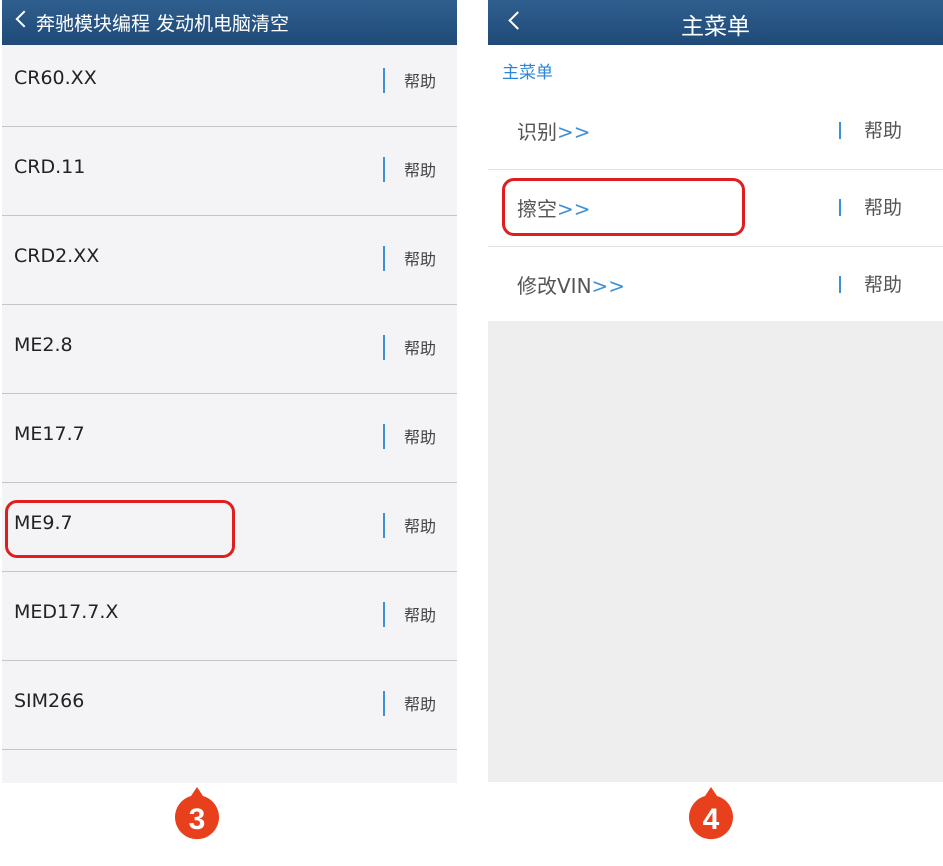 Image resolution: width=943 pixels, height=866 pixels. What do you see at coordinates (66, 612) in the screenshot?
I see `module-label: MED17.7.X` at bounding box center [66, 612].